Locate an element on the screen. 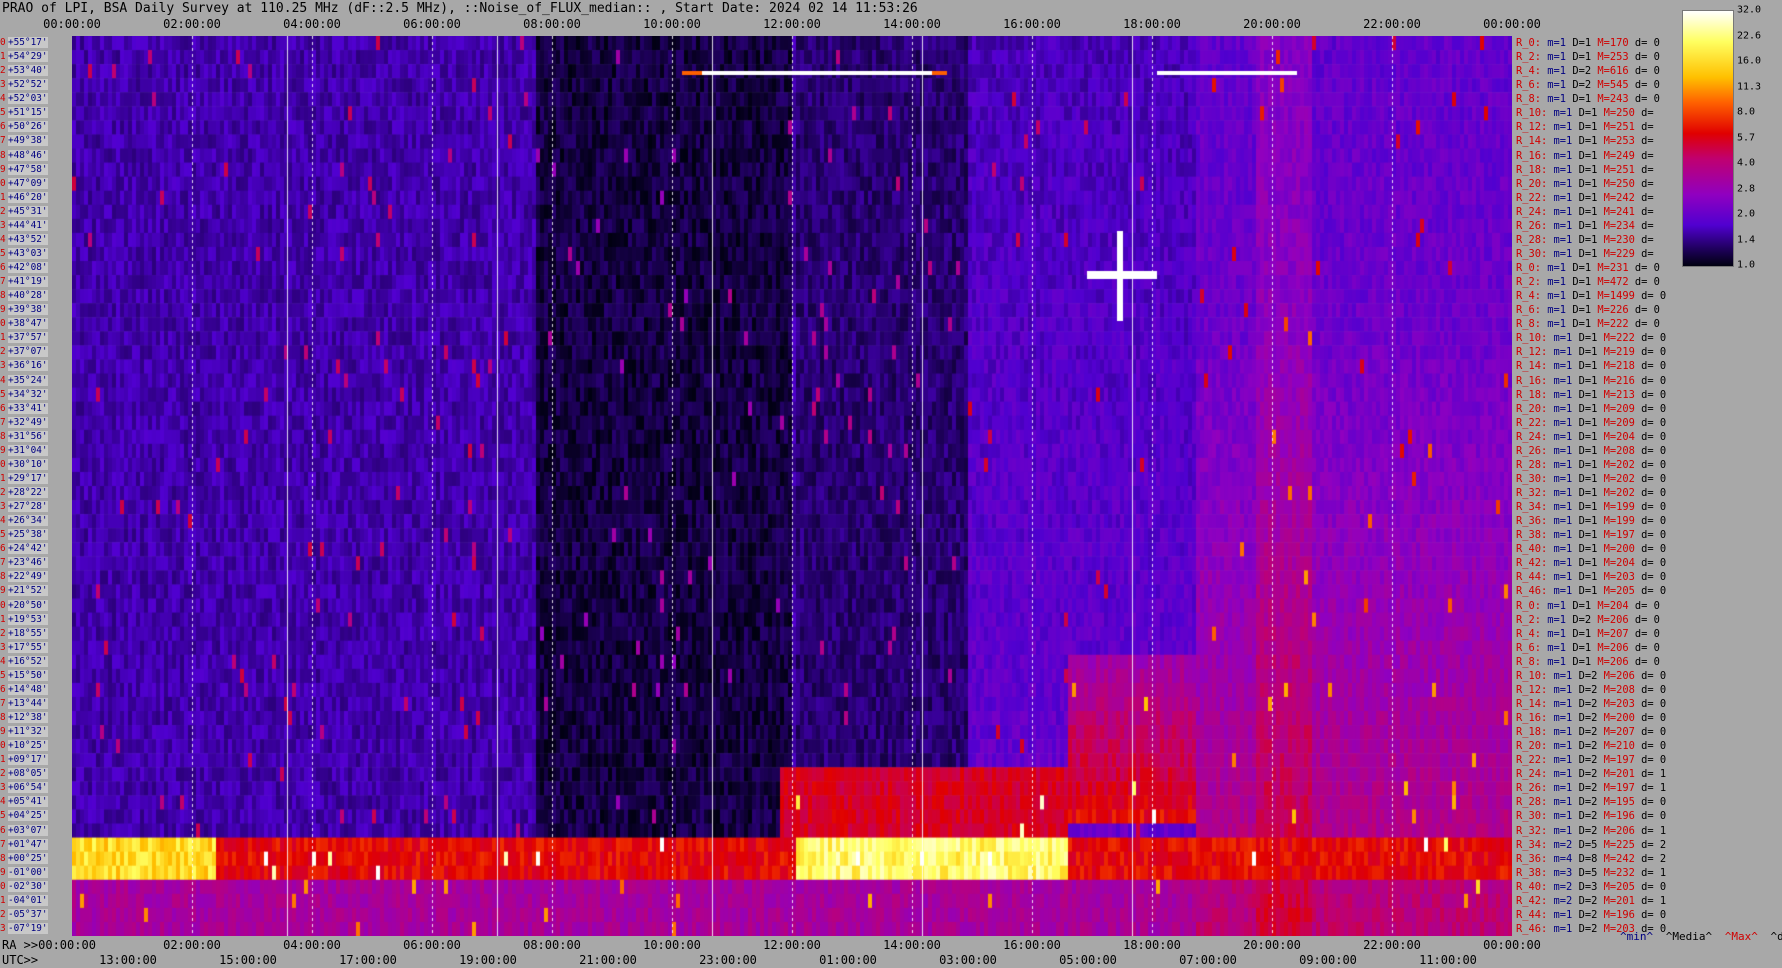  ra-axis-tick: 14:00:00 is located at coordinates (912, 945).